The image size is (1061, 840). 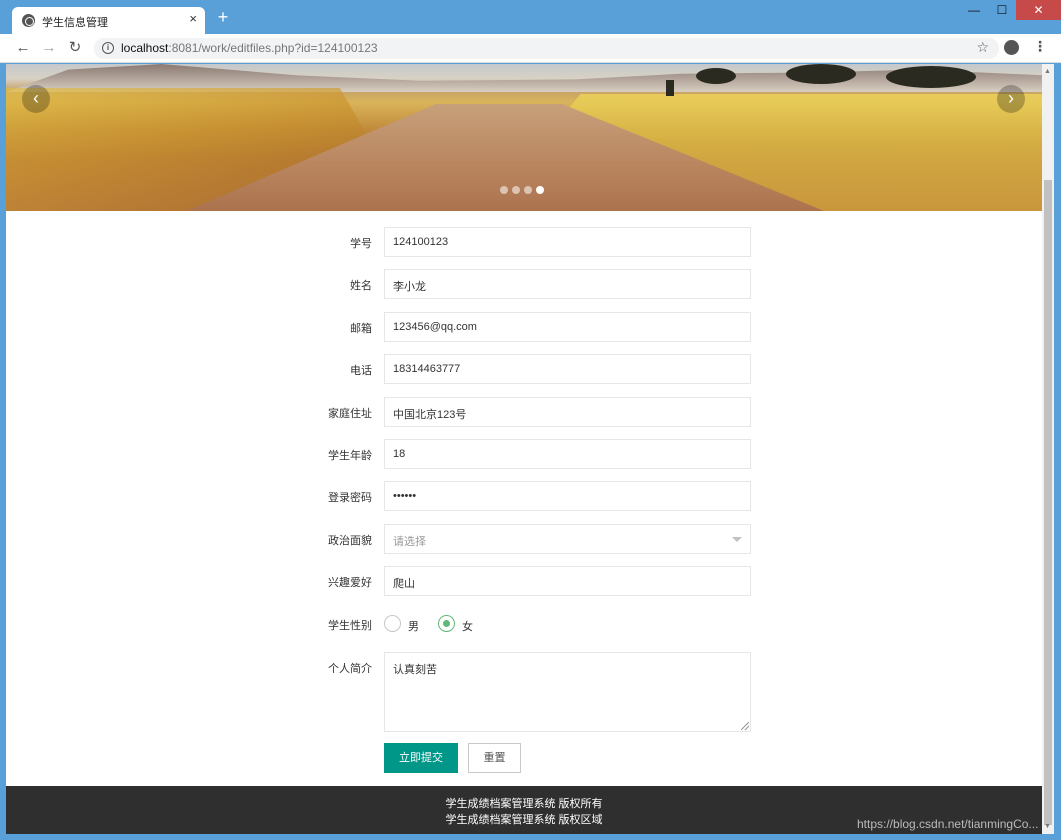 I want to click on back-arrow-icon: ←, so click(x=23, y=48).